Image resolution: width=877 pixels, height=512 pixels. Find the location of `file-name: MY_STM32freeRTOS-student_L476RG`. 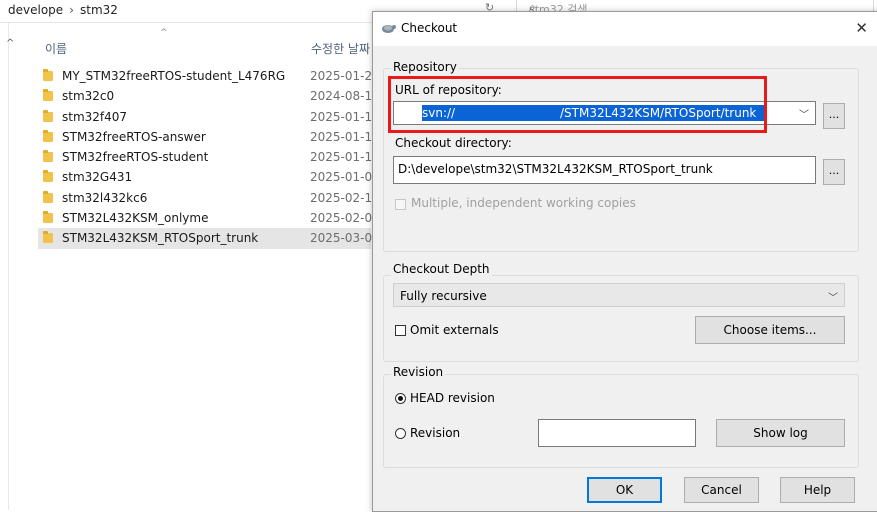

file-name: MY_STM32freeRTOS-student_L476RG is located at coordinates (174, 76).